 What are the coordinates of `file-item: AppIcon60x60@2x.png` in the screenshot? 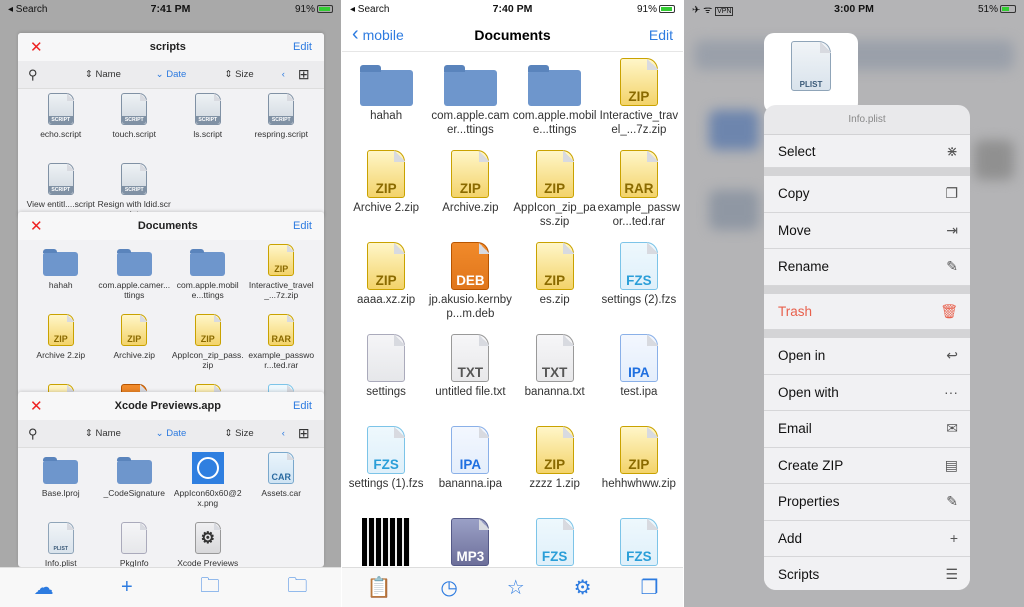 It's located at (208, 487).